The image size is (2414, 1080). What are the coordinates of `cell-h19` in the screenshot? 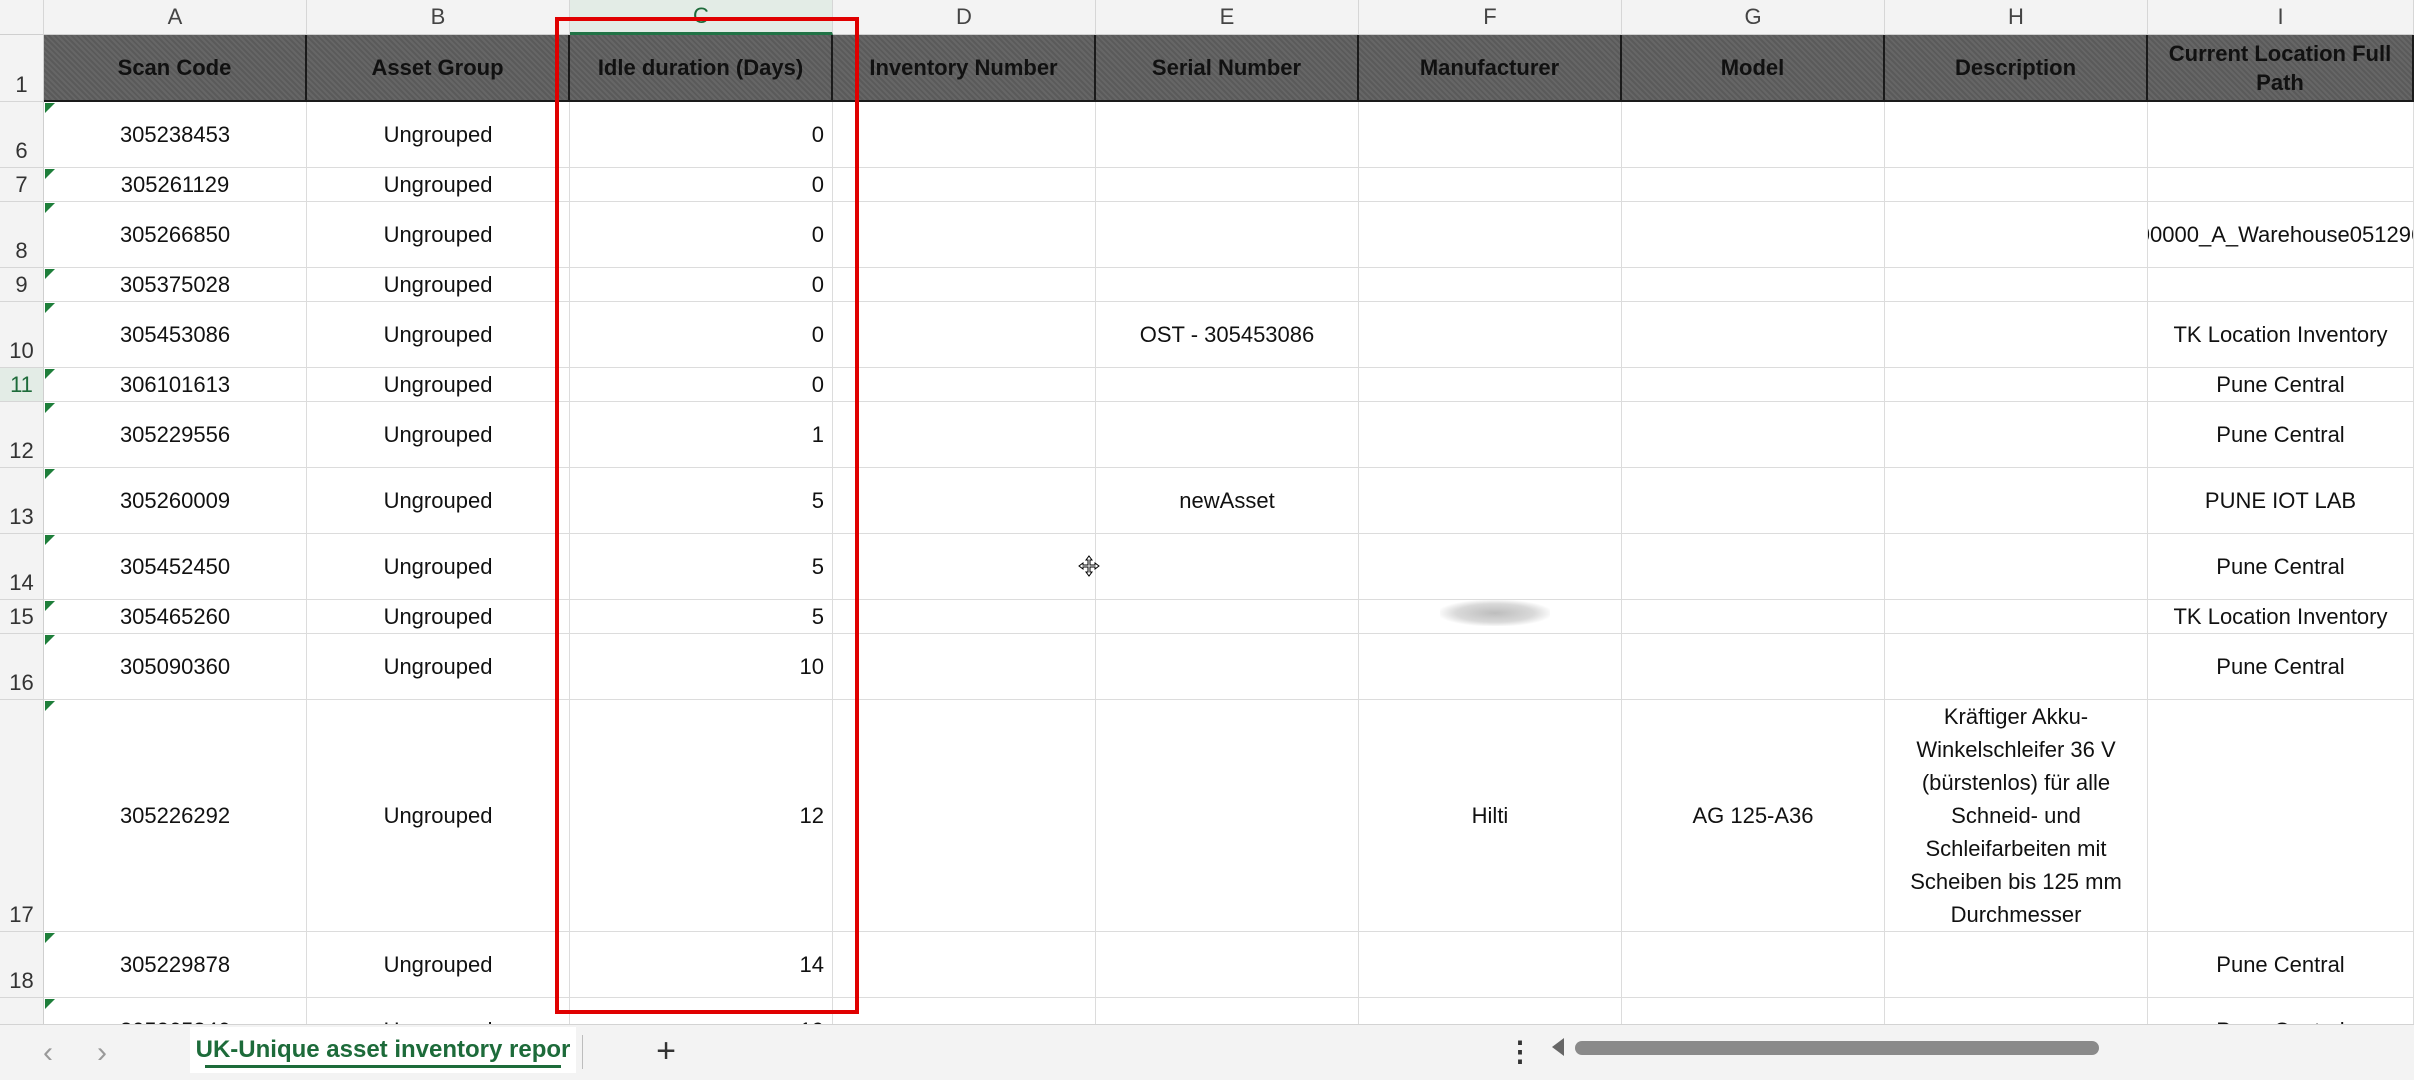 It's located at (2016, 1011).